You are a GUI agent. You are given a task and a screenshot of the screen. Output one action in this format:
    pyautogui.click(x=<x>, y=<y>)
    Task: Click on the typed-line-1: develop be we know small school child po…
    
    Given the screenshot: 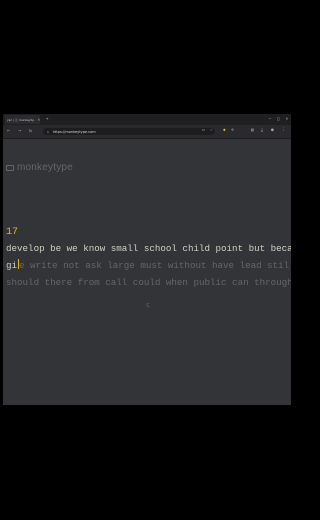 What is the action you would take?
    pyautogui.click(x=148, y=248)
    